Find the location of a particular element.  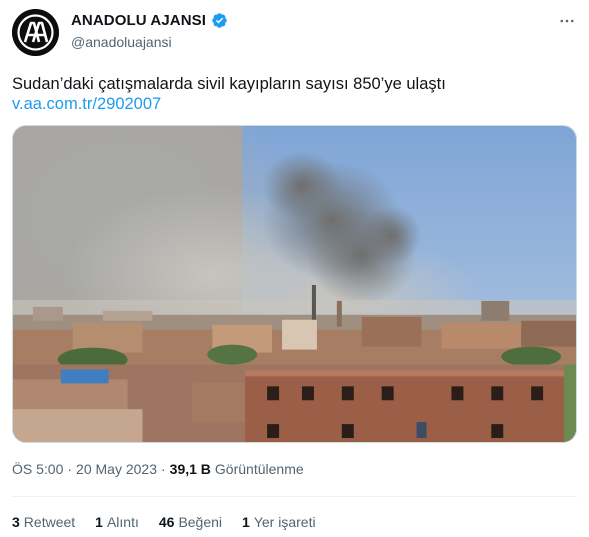

likes-label: Beğeni is located at coordinates (200, 522).